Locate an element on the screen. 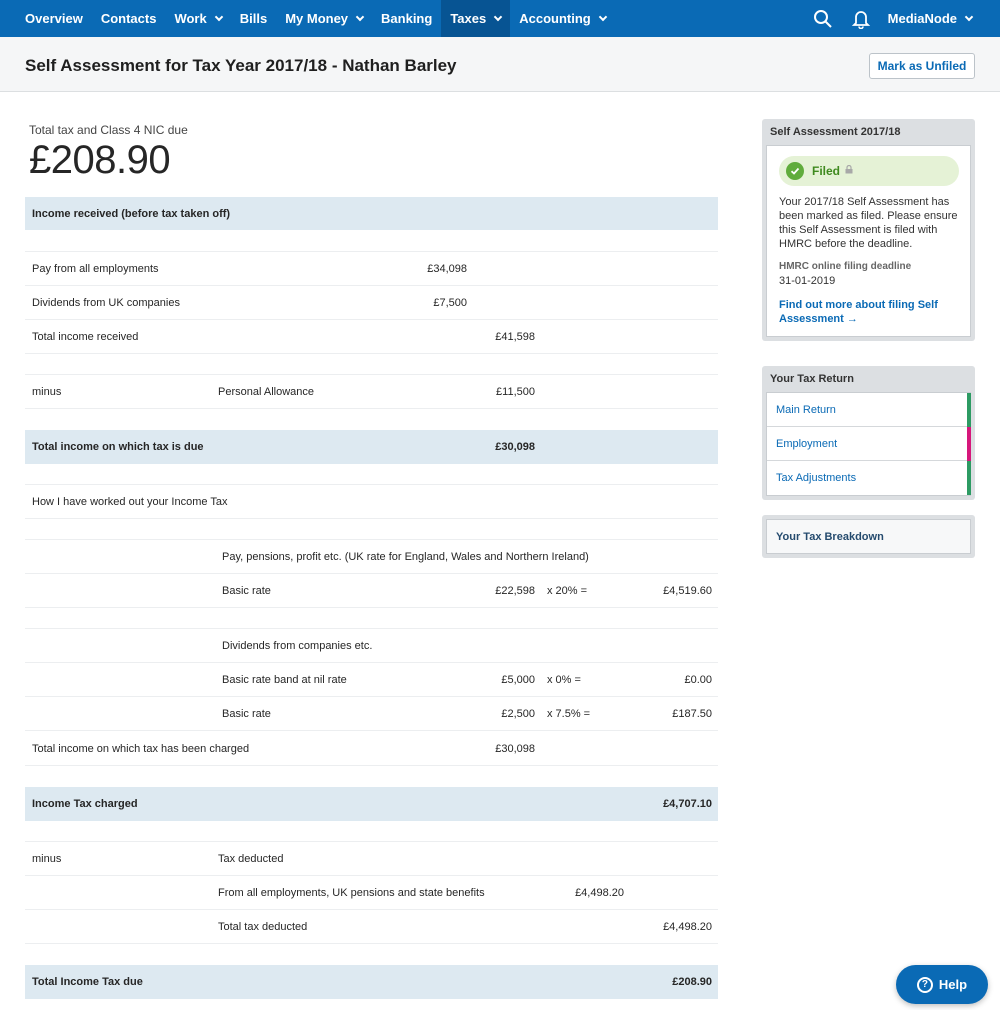 This screenshot has width=1000, height=1010. tax-return-item-tax-adjustments: Tax Adjustments is located at coordinates (869, 478).